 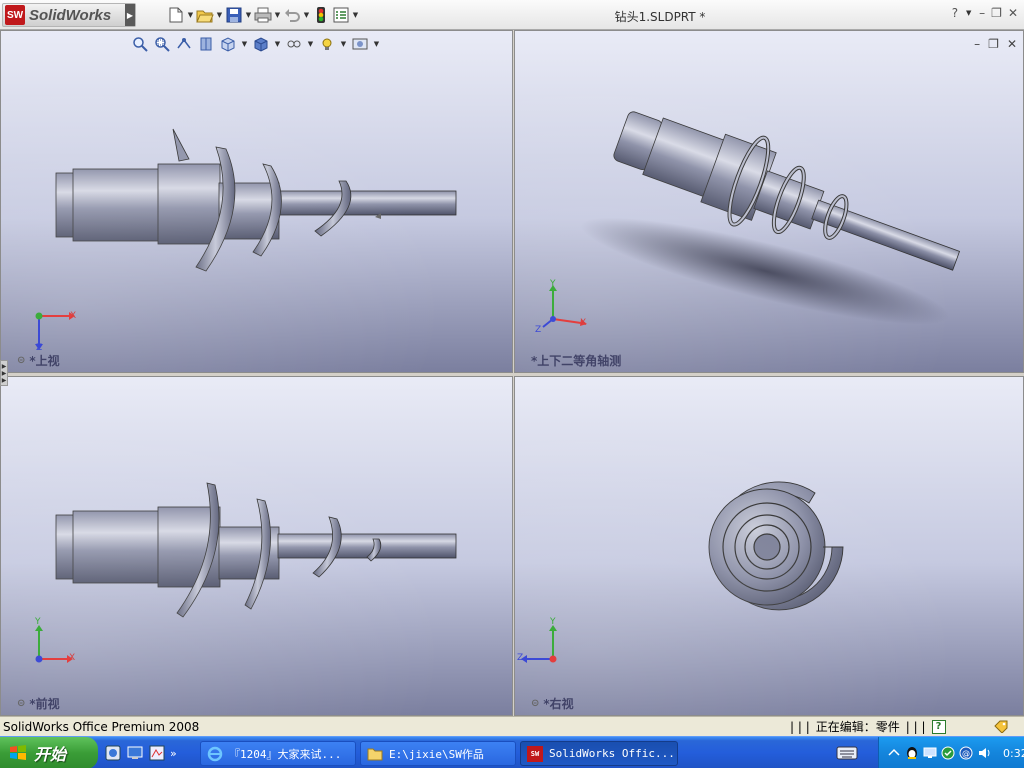 What do you see at coordinates (18, 752) in the screenshot?
I see `windows-logo-icon` at bounding box center [18, 752].